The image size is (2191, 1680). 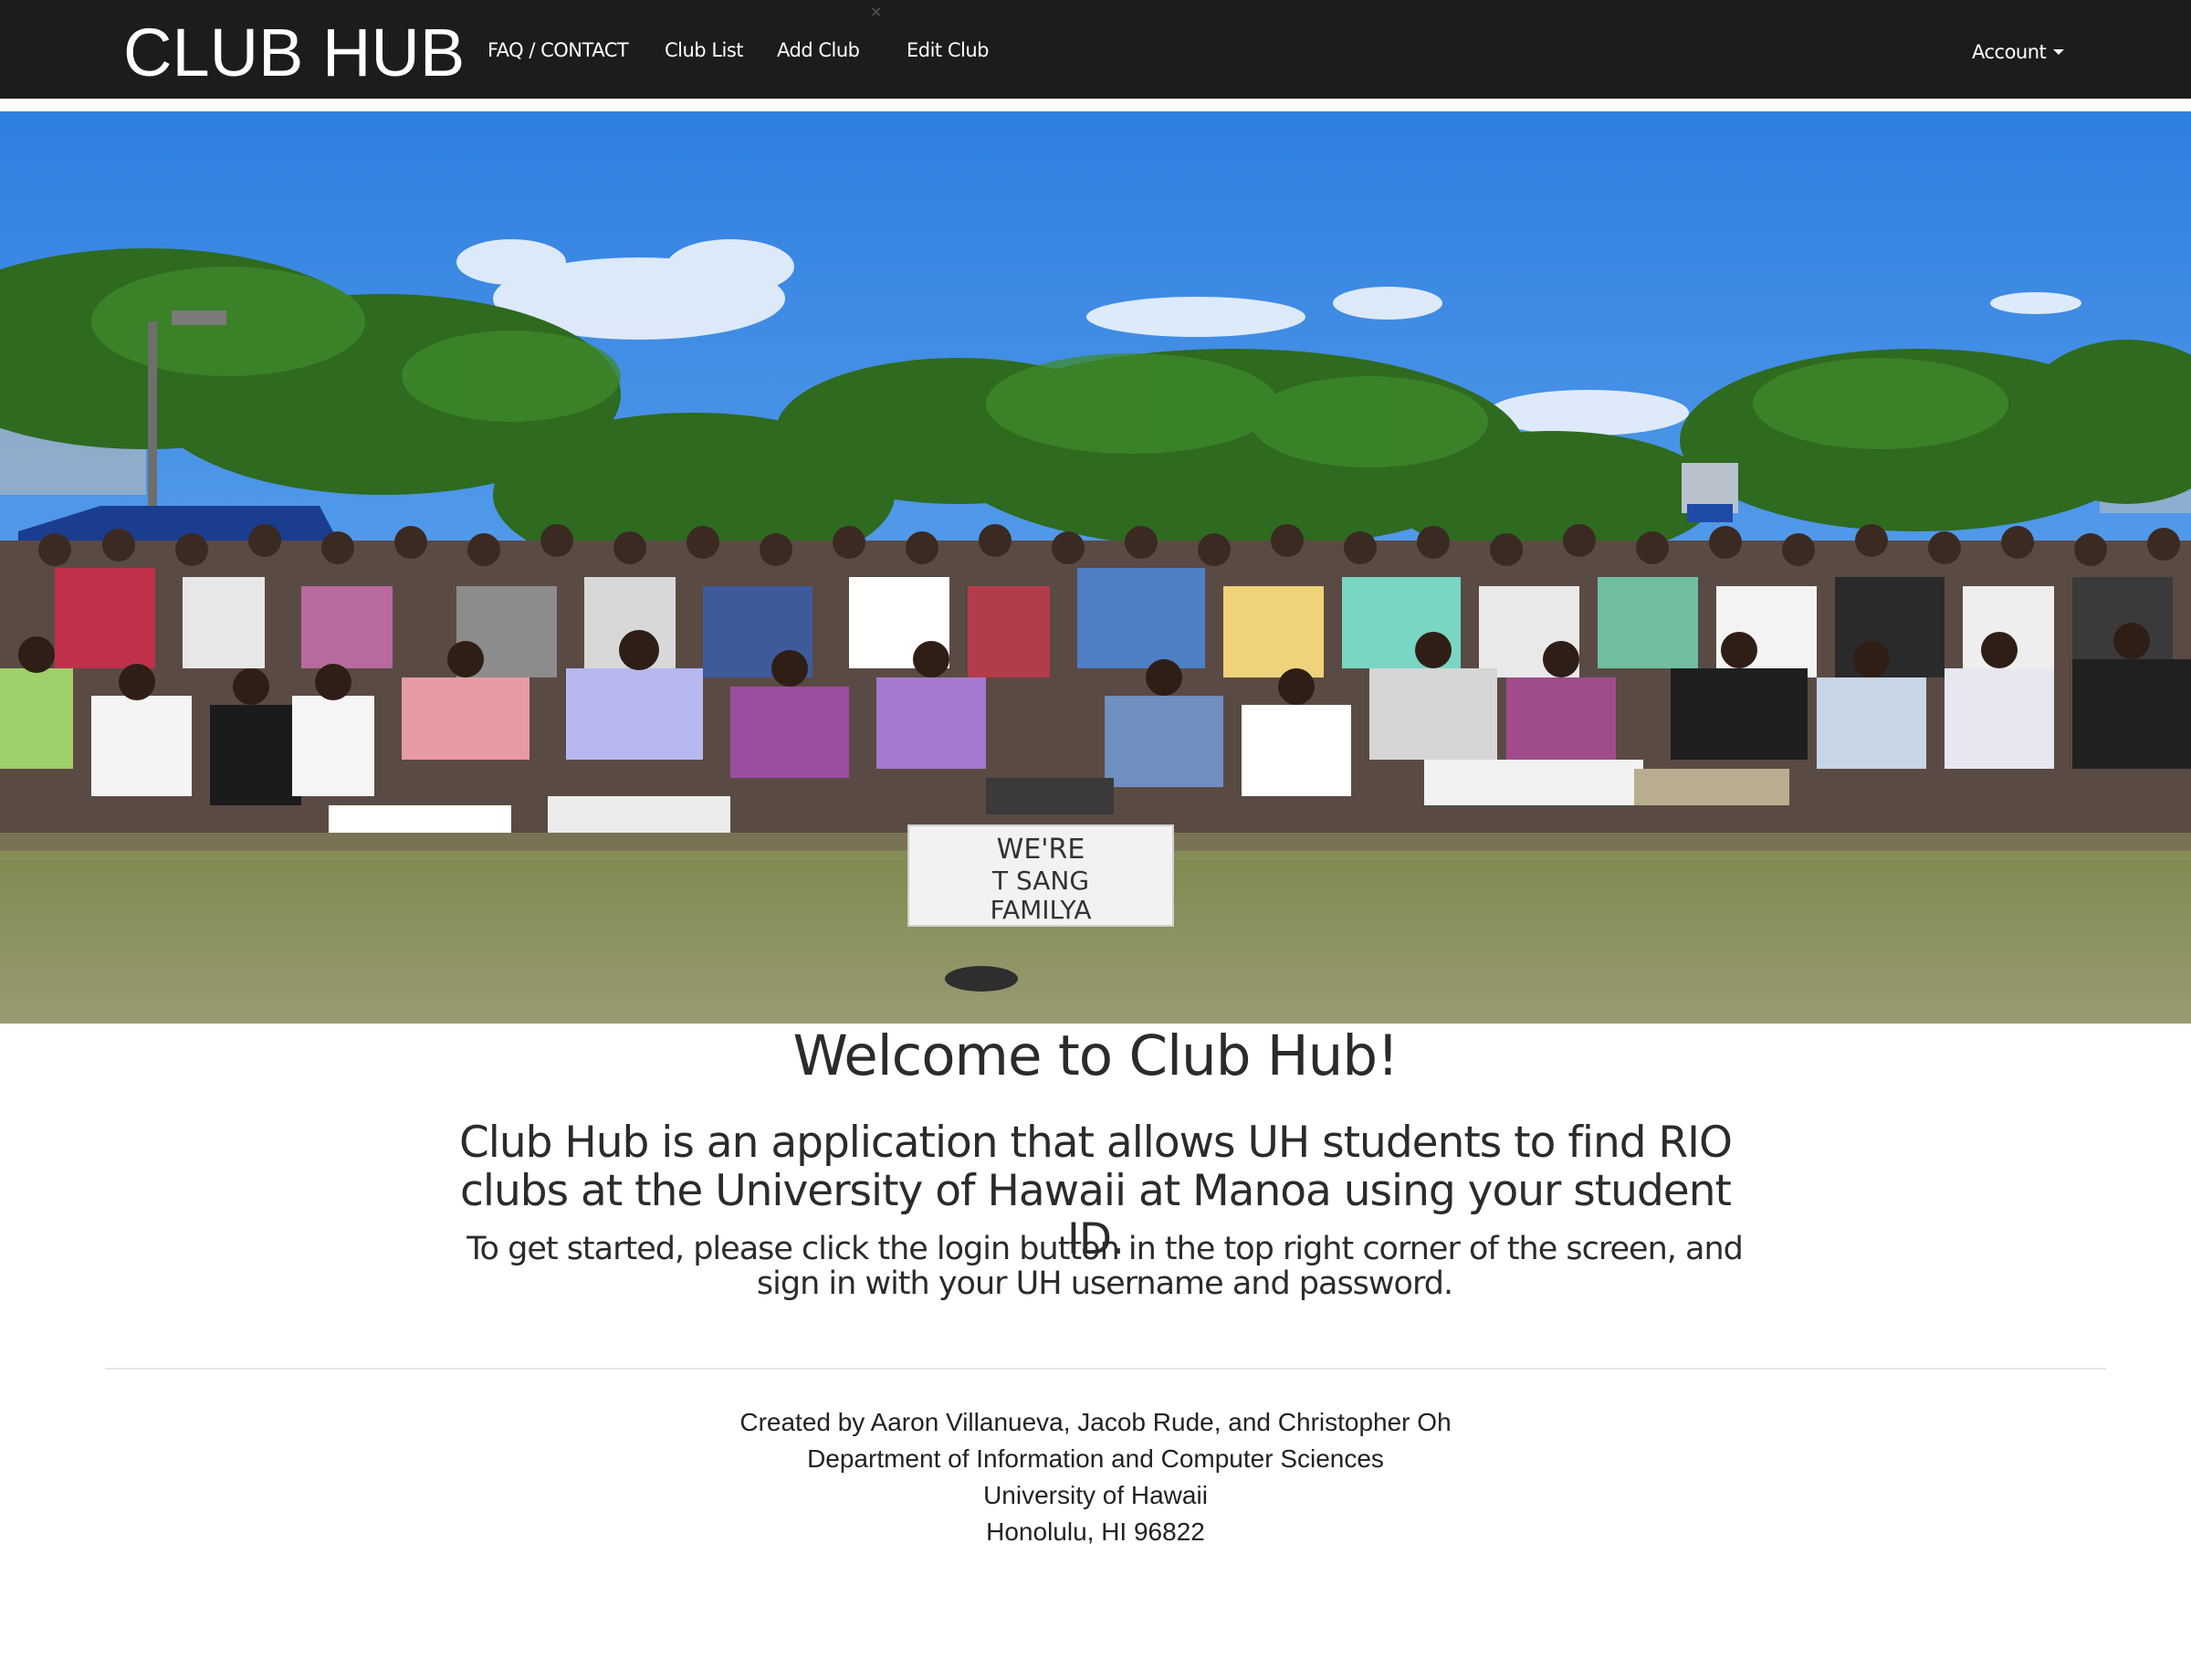 I want to click on sign-line-1: WE'RE, so click(x=1041, y=850).